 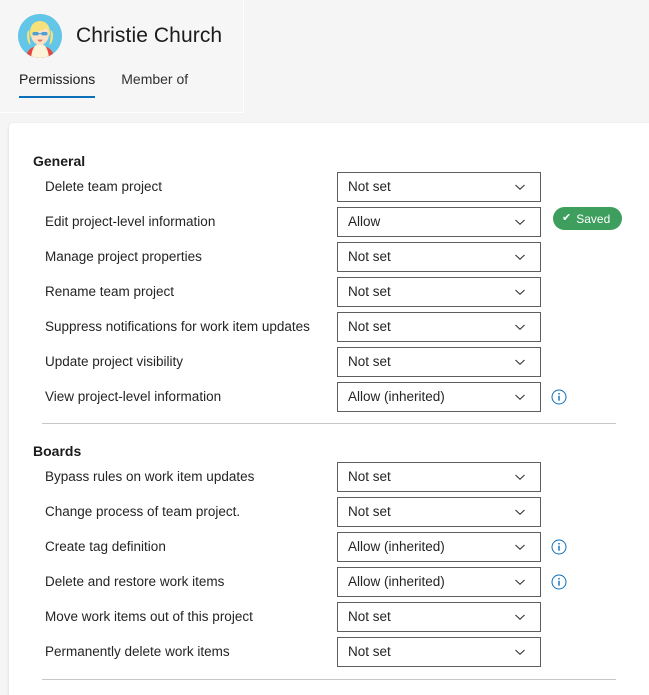 I want to click on table-row: Create tag definition Allow (inherited), so click(x=329, y=546).